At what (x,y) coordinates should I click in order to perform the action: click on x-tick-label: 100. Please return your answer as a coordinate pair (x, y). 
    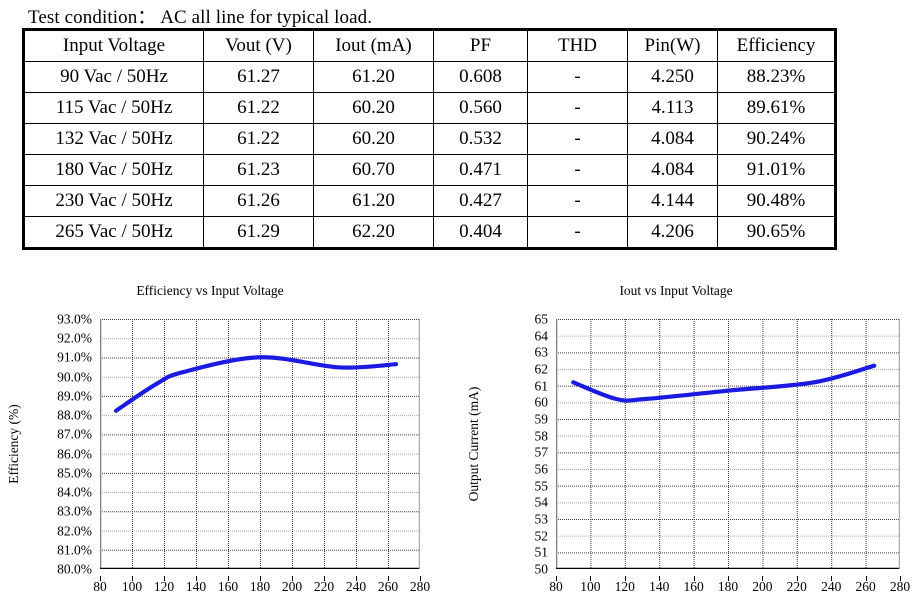
    Looking at the image, I should click on (132, 586).